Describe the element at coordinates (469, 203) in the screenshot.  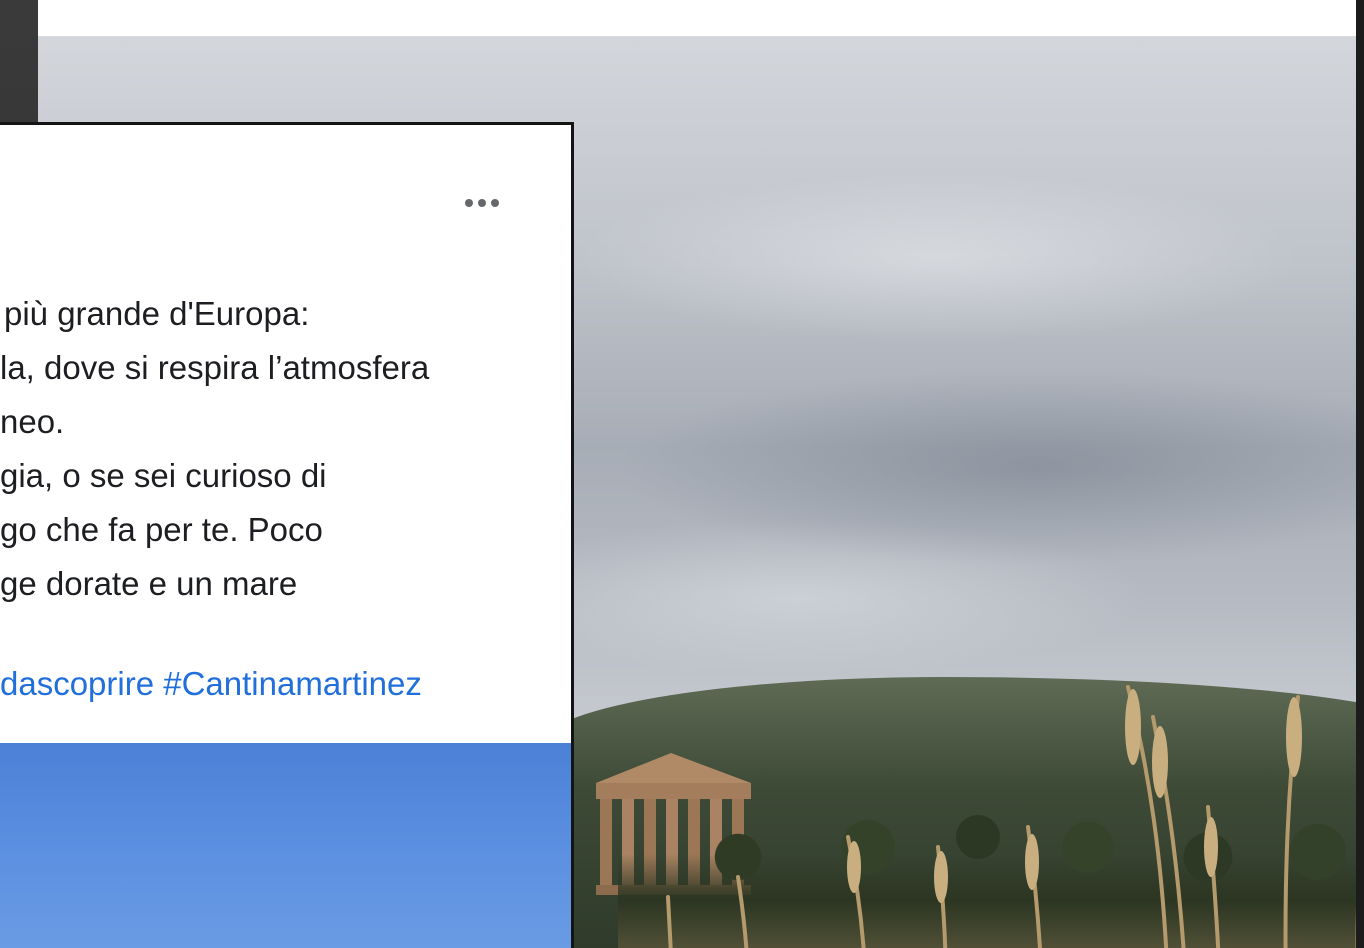
I see `more-horizontal-icon` at that location.